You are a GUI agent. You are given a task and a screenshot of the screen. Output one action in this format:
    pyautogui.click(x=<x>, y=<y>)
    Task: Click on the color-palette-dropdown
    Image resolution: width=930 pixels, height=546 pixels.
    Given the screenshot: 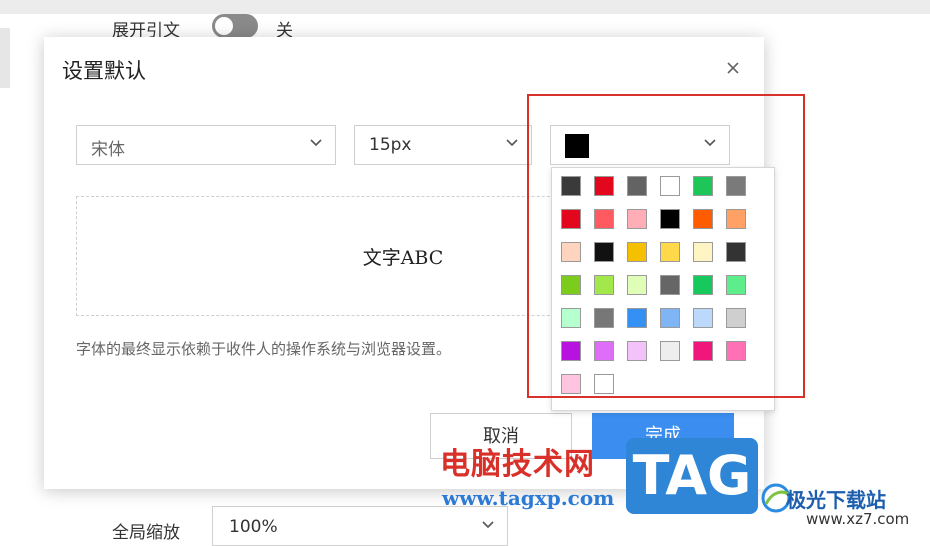 What is the action you would take?
    pyautogui.click(x=663, y=289)
    